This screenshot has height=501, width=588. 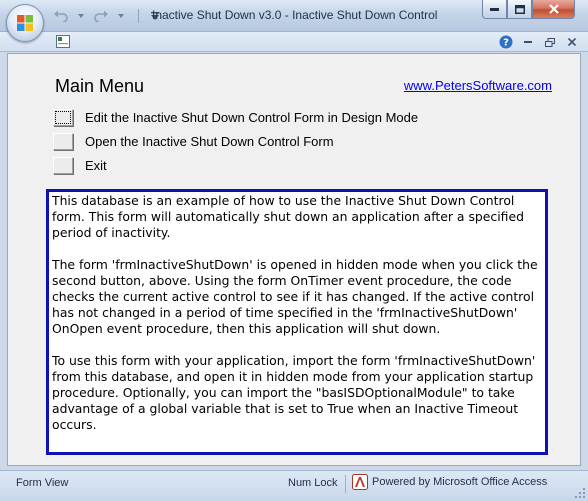 What do you see at coordinates (63, 117) in the screenshot?
I see `edit-design-mode-button` at bounding box center [63, 117].